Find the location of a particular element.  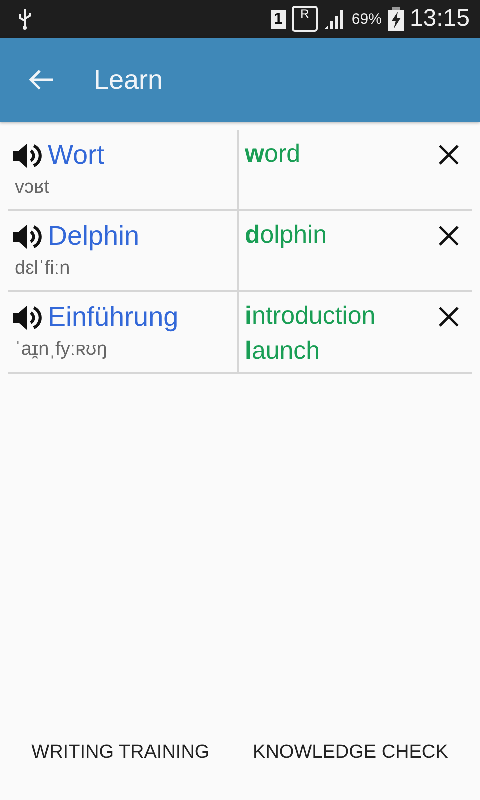

roaming-signal-icon: R is located at coordinates (305, 19).